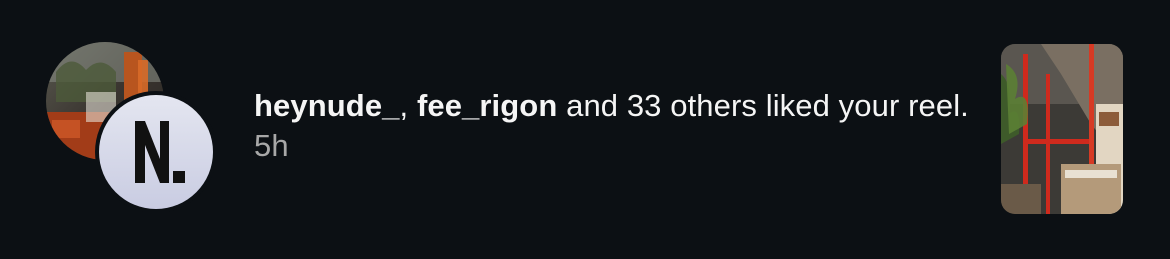 This screenshot has height=259, width=1170. Describe the element at coordinates (763, 105) in the screenshot. I see `action-text: and 33 others liked your reel.` at that location.